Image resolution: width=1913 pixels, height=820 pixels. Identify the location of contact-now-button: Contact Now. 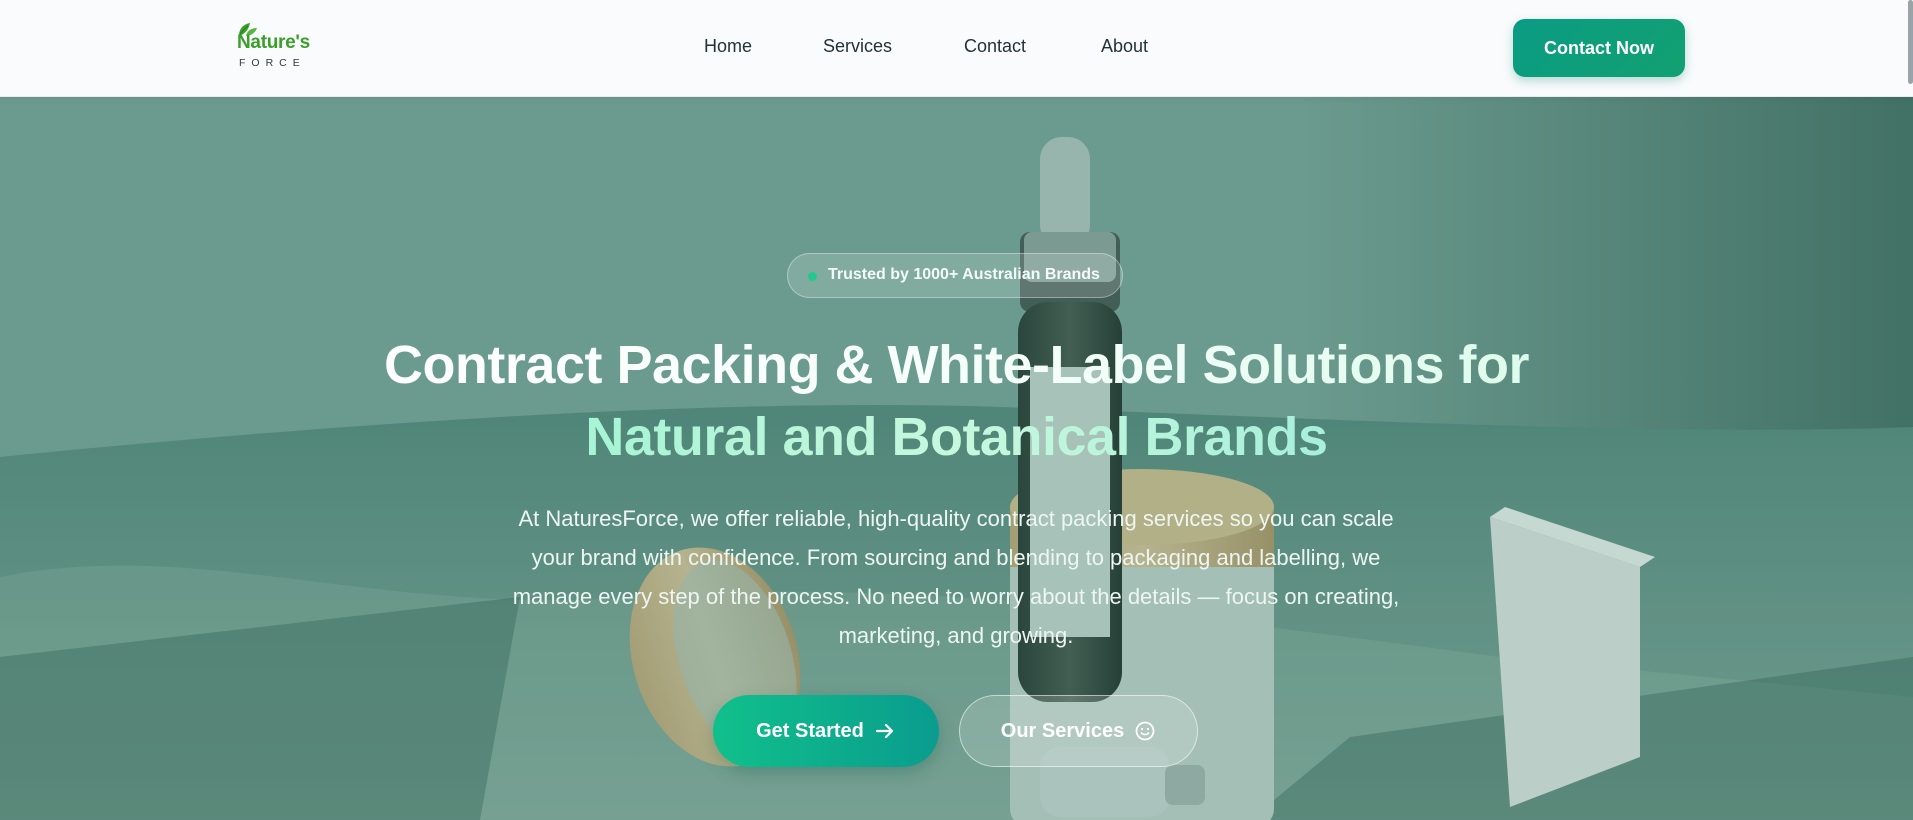
(1599, 48).